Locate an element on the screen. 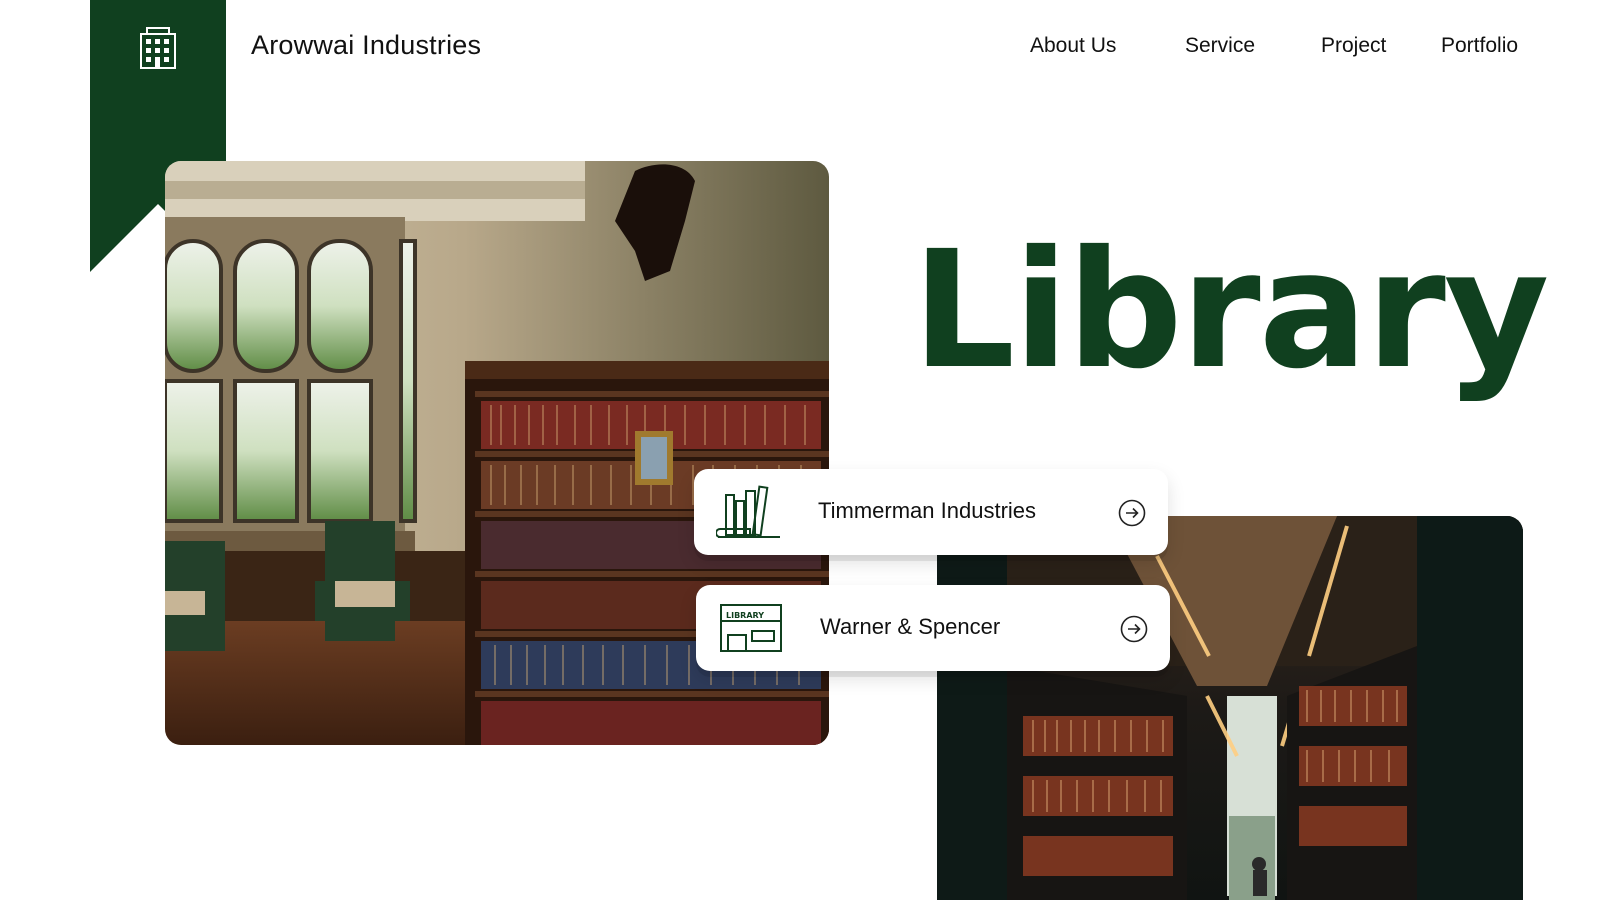 The height and width of the screenshot is (900, 1600). brand-name: Arowwai Industries is located at coordinates (366, 45).